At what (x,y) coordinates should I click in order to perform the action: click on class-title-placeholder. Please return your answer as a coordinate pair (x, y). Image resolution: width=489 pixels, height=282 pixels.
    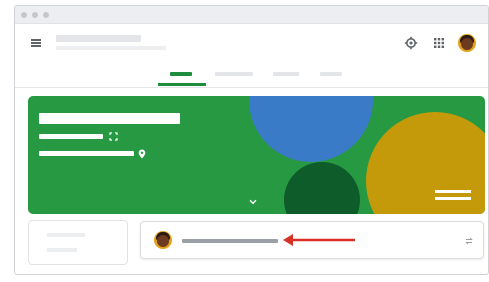
    Looking at the image, I should click on (98, 38).